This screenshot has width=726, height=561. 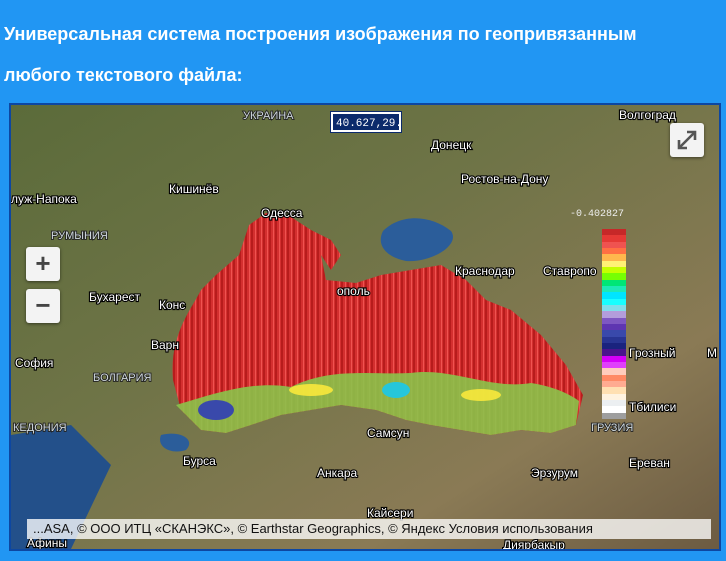 I want to click on zoom-in-button: +, so click(x=43, y=264).